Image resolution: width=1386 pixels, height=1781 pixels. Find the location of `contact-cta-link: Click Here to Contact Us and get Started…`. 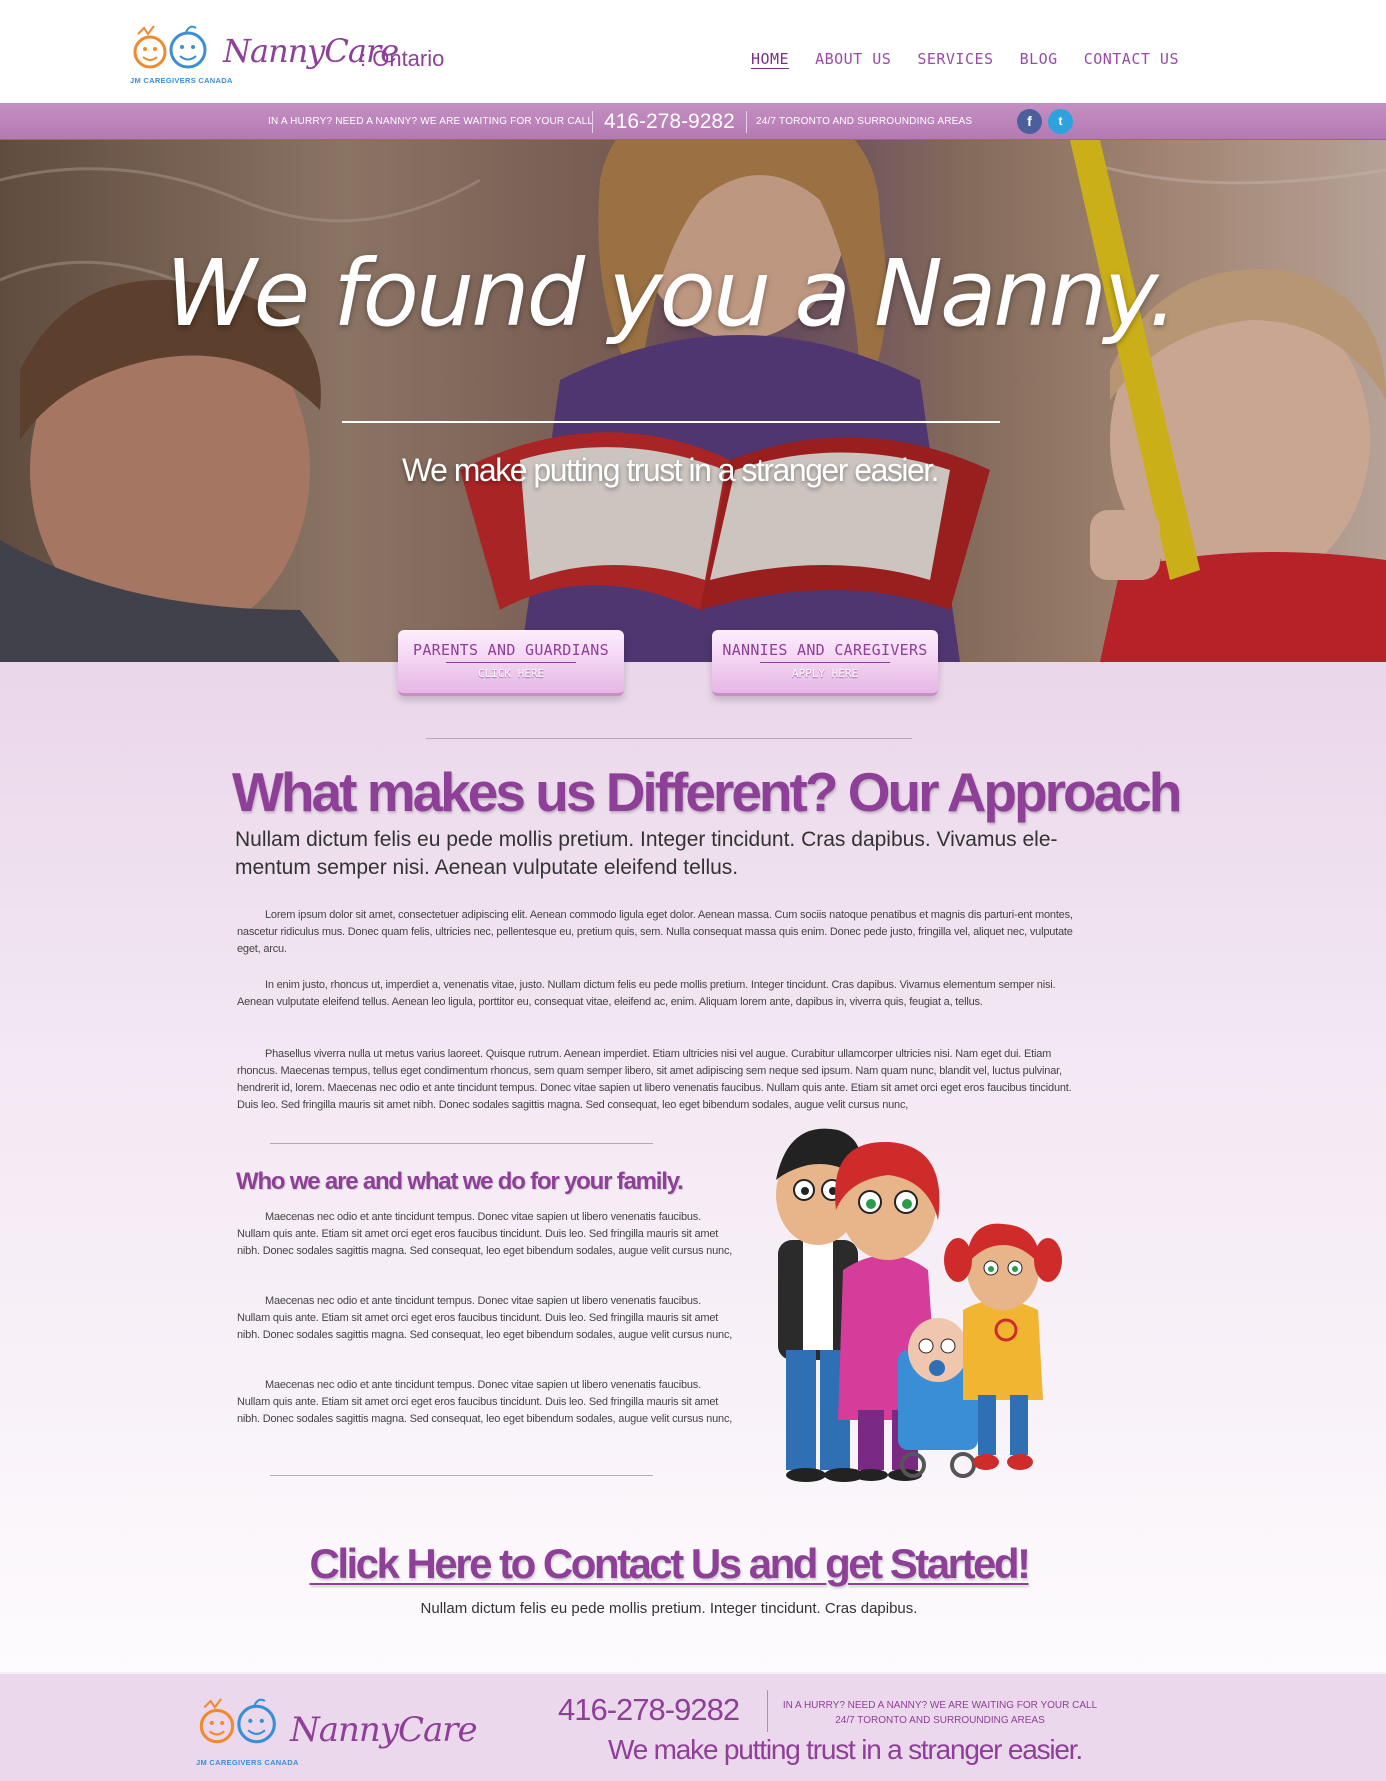

contact-cta-link: Click Here to Contact Us and get Started… is located at coordinates (669, 1564).